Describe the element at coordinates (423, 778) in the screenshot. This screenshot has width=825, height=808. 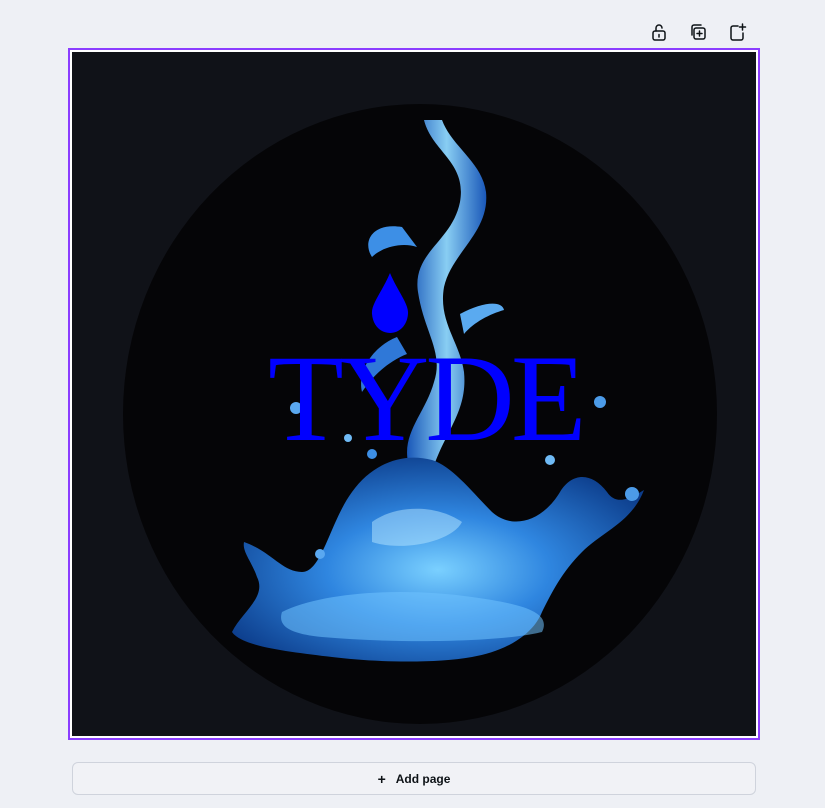
I see `add-page-label: Add page` at that location.